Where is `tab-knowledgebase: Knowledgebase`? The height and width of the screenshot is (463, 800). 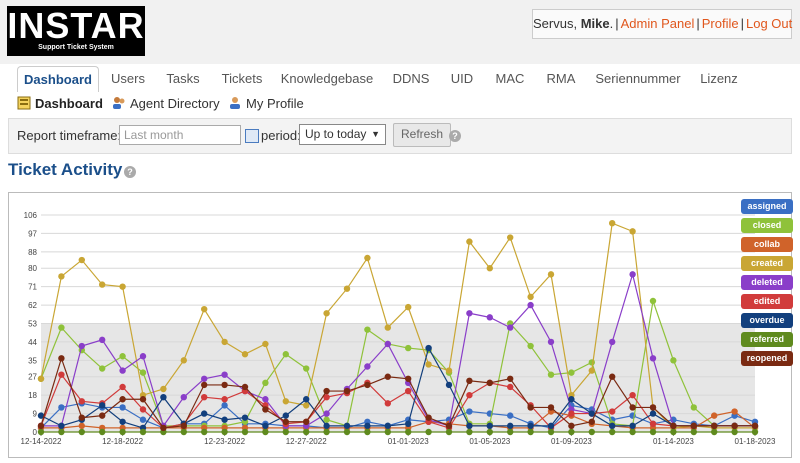
tab-knowledgebase: Knowledgebase is located at coordinates (327, 79).